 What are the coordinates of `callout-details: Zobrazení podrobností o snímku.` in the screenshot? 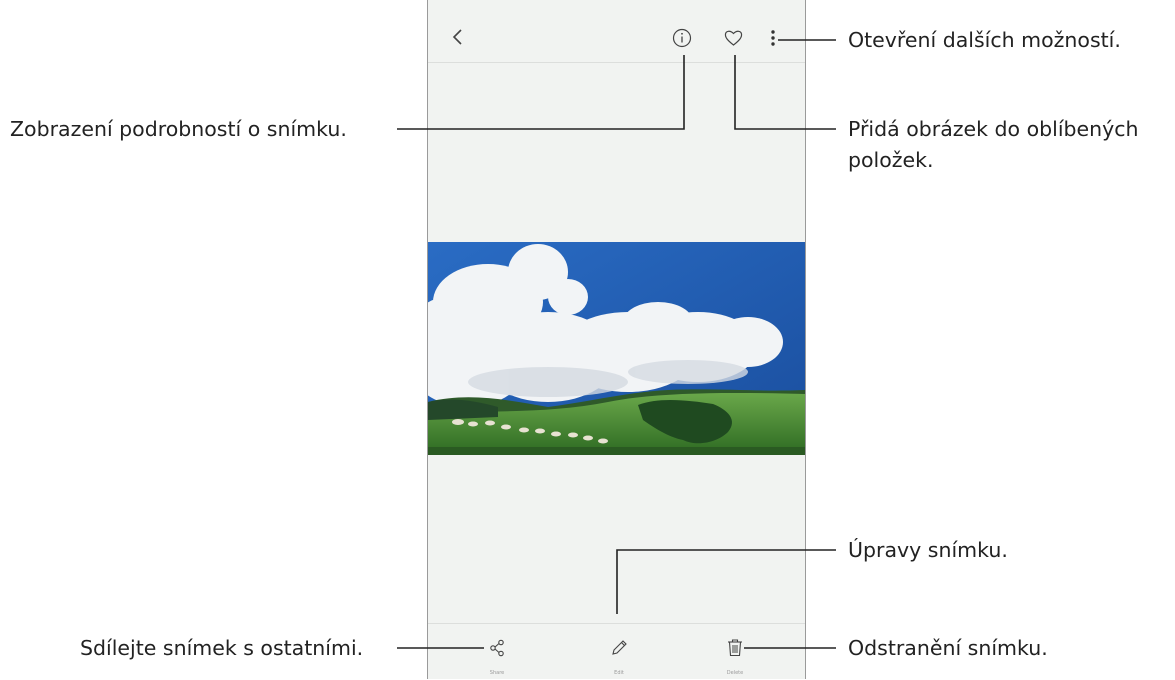 It's located at (178, 129).